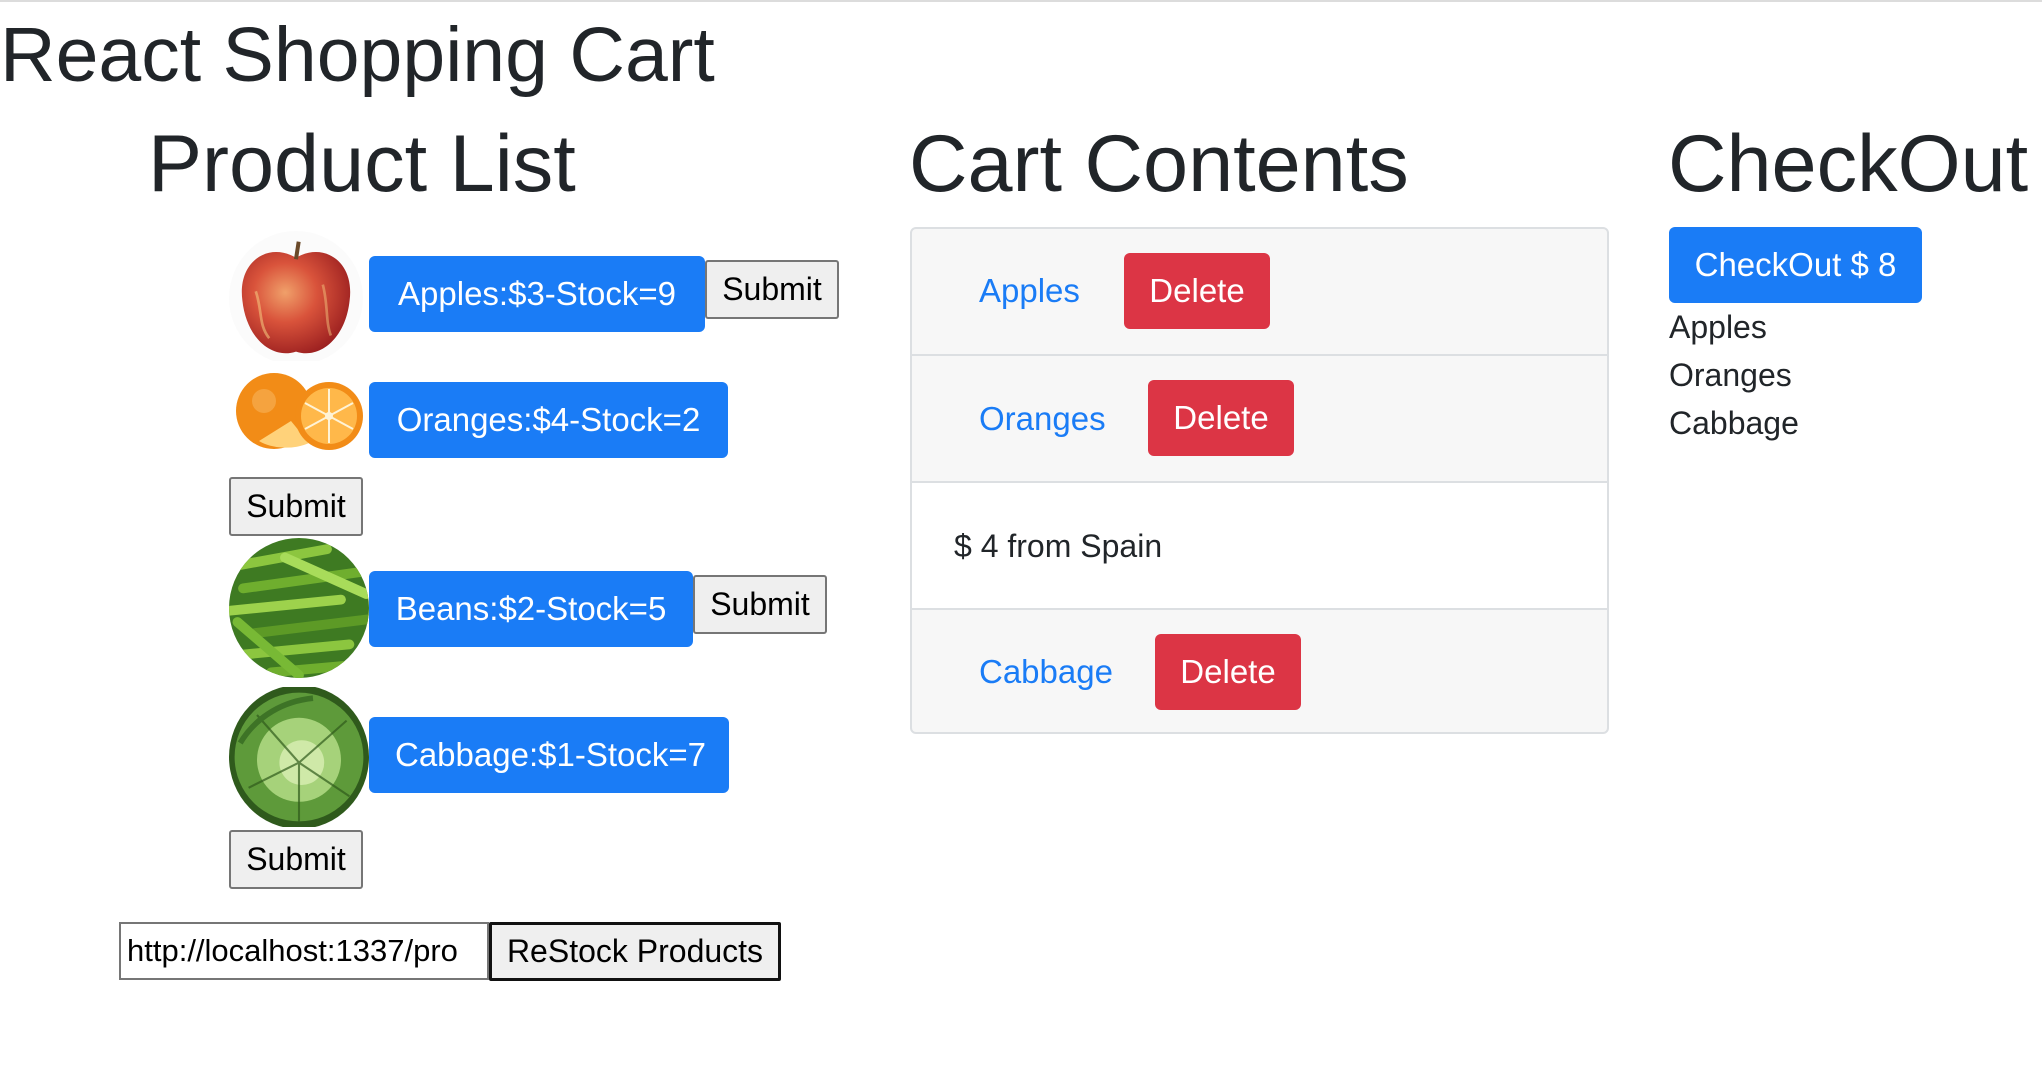 The height and width of the screenshot is (1070, 2042). Describe the element at coordinates (1021, 1) in the screenshot. I see `top-border` at that location.